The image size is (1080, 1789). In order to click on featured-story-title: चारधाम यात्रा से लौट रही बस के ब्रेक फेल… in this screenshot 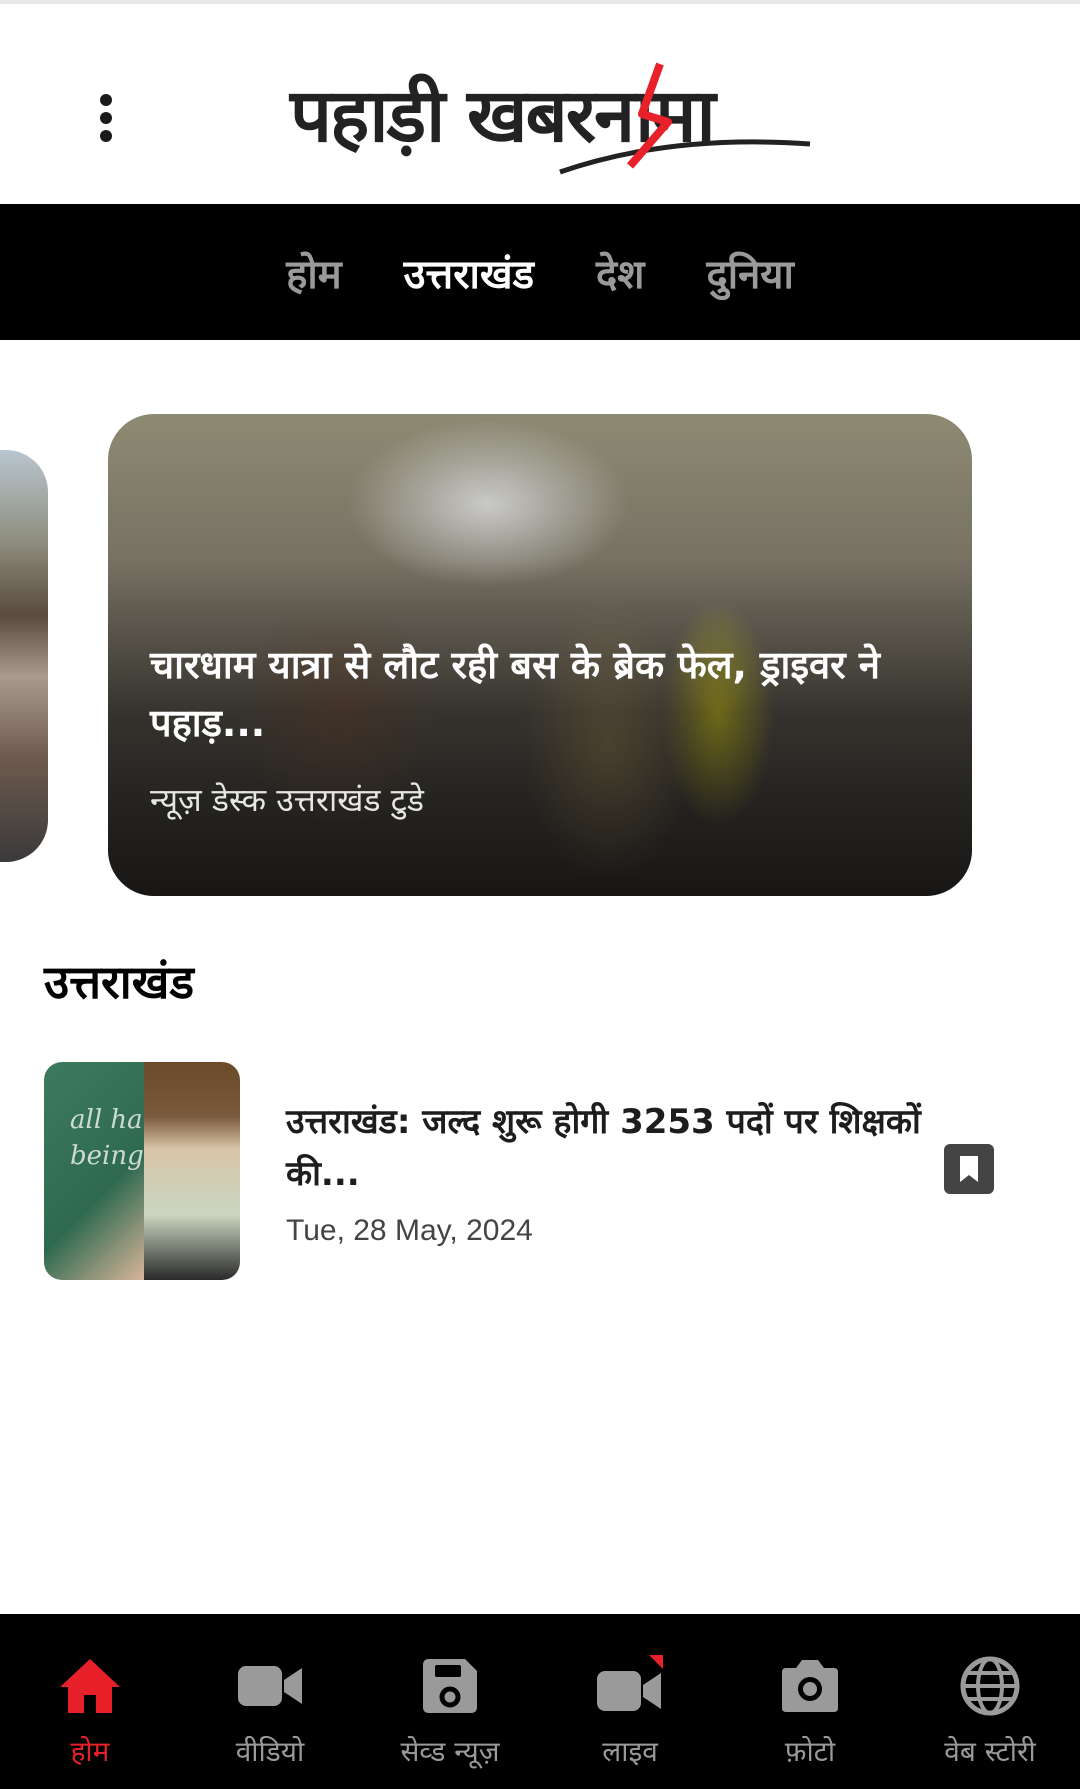, I will do `click(515, 694)`.